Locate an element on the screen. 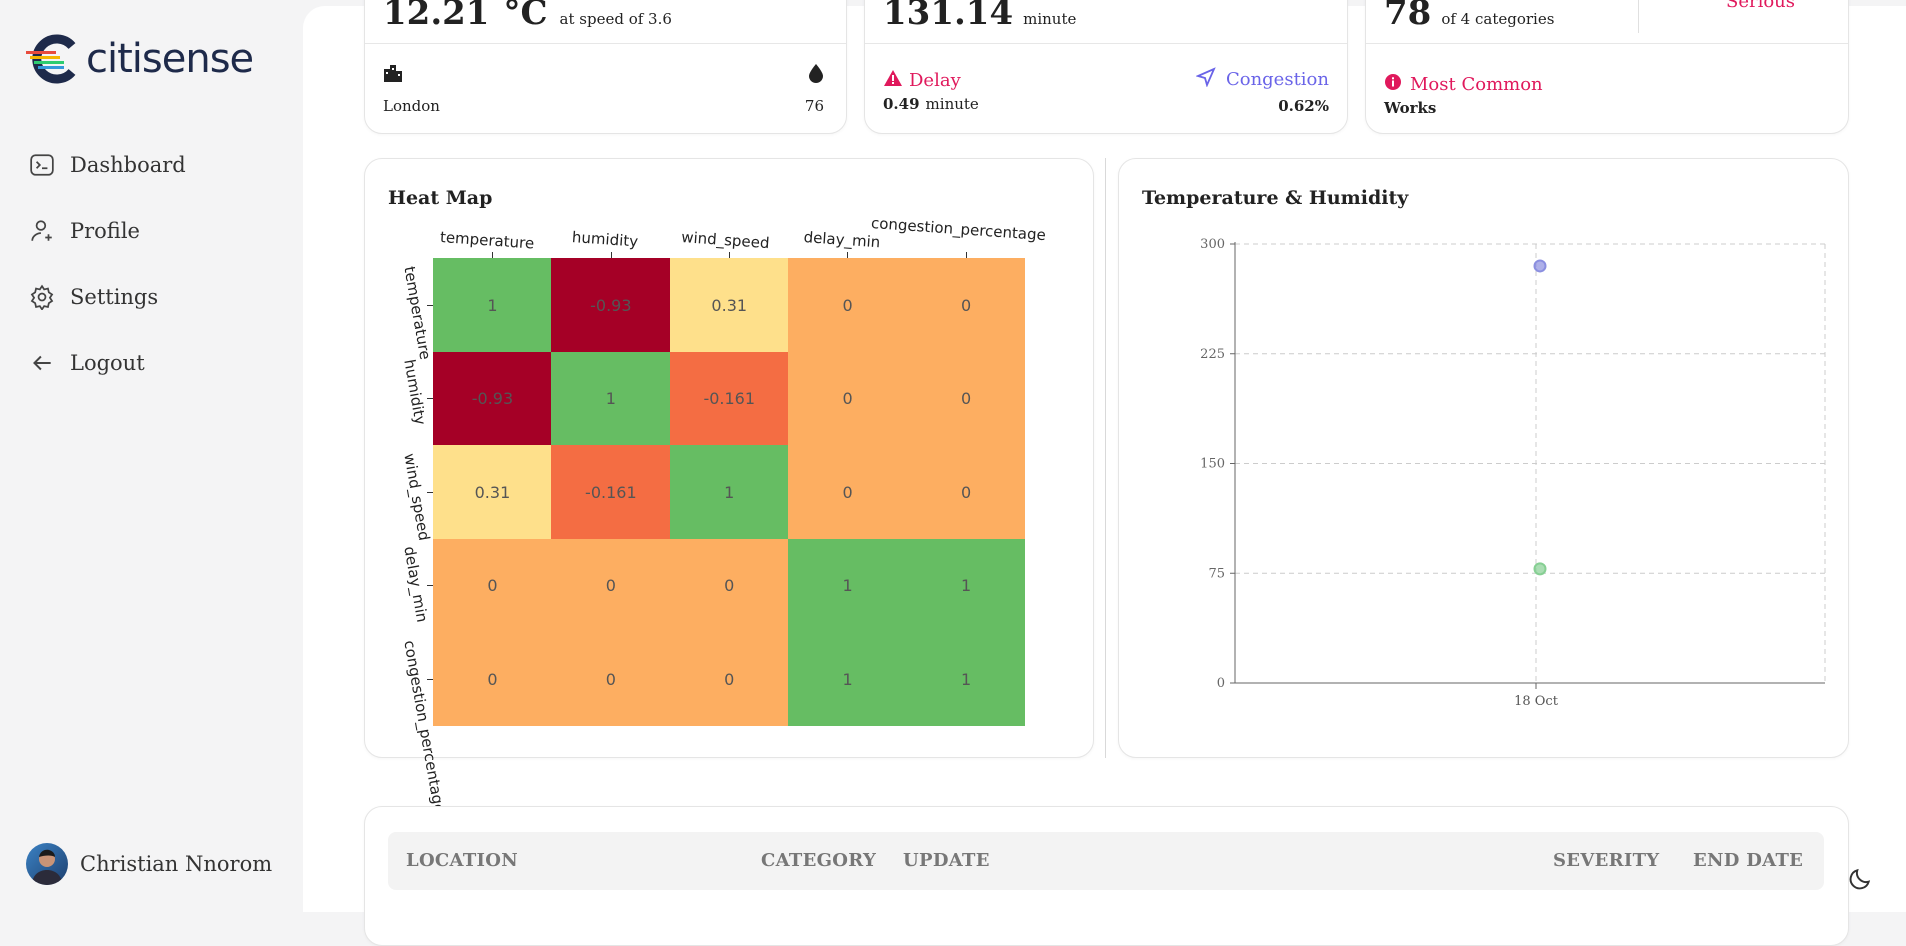 This screenshot has height=946, width=1906. nav-label: Dashboard is located at coordinates (128, 165).